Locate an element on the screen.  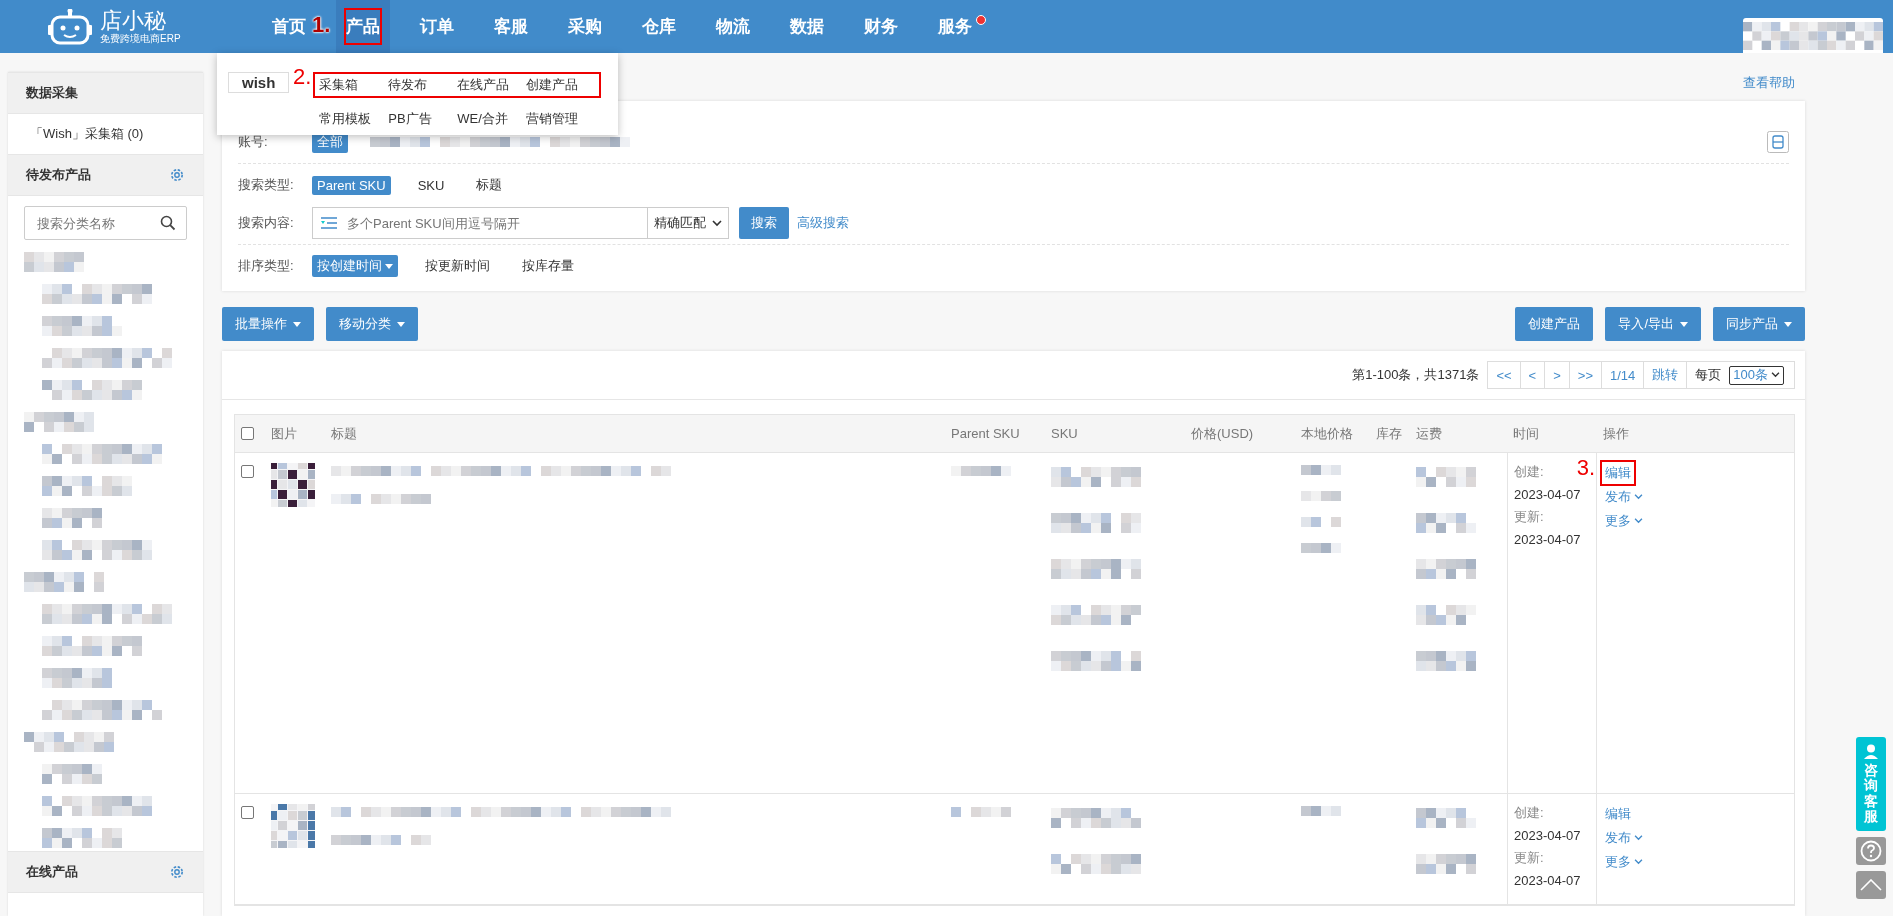
pagination-button: << is located at coordinates (1504, 375).